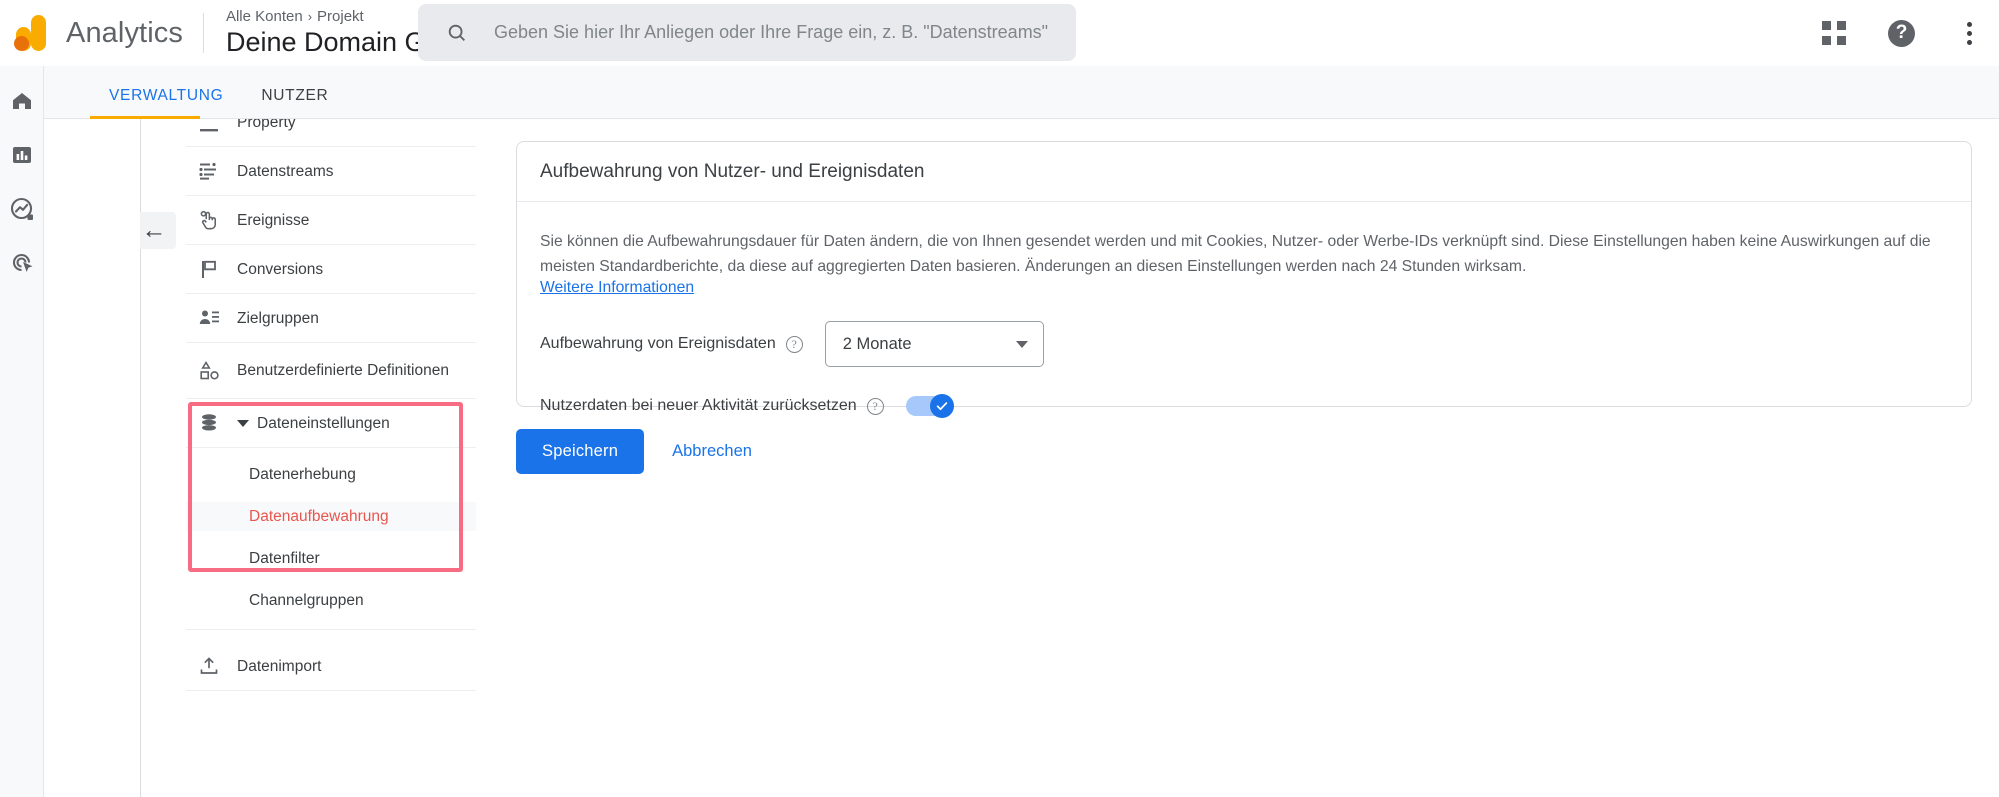 The width and height of the screenshot is (1999, 797). What do you see at coordinates (331, 220) in the screenshot?
I see `nav-item-ereignisse: Ereignisse` at bounding box center [331, 220].